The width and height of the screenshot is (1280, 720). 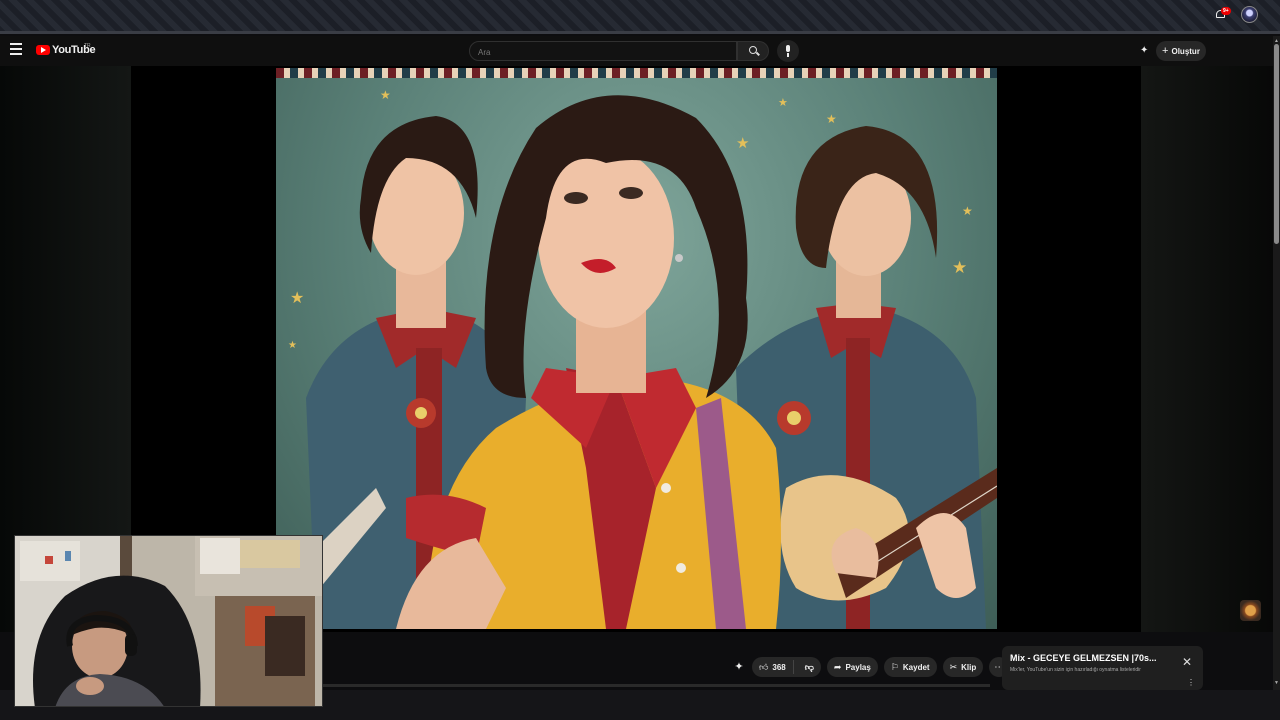 I want to click on youtube-header: YouTube TR ✦ + Oluştur, so click(x=640, y=51).